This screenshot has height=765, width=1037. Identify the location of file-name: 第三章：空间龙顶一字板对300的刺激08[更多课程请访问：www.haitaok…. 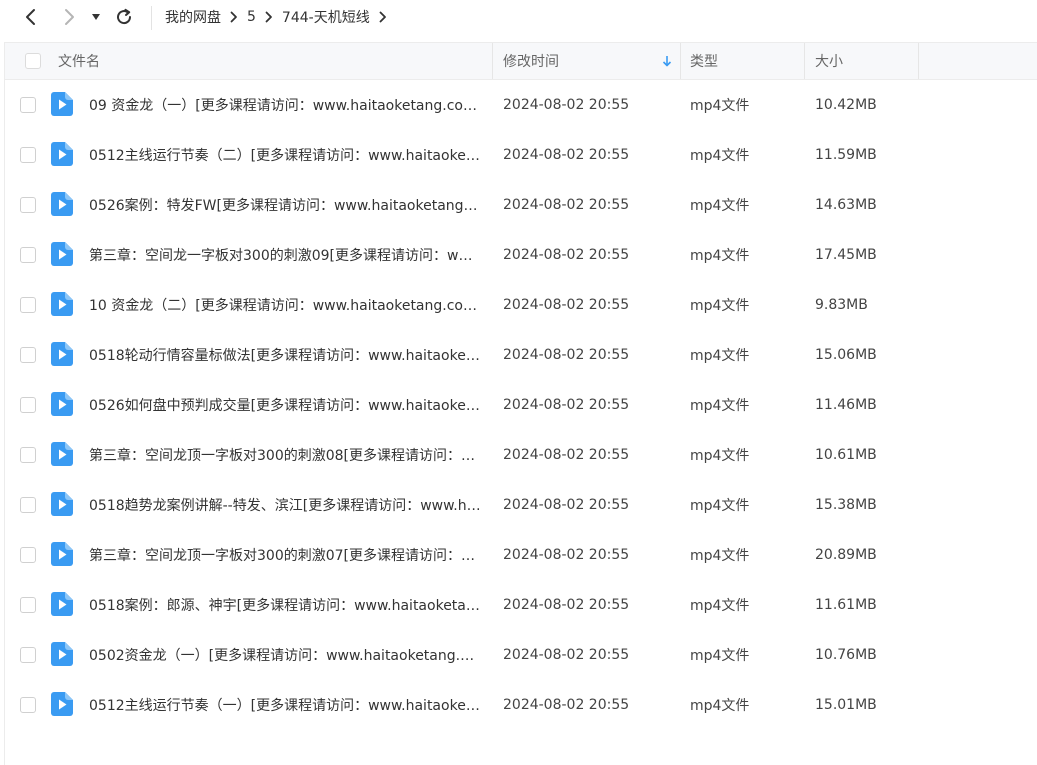
(285, 455).